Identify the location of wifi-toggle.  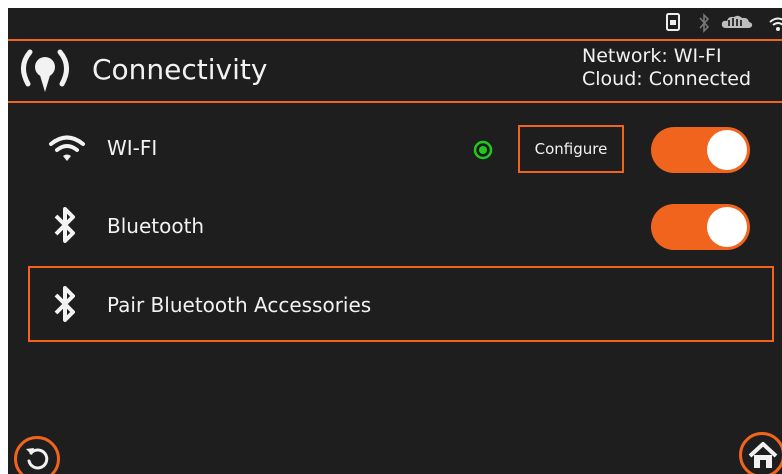
(700, 150).